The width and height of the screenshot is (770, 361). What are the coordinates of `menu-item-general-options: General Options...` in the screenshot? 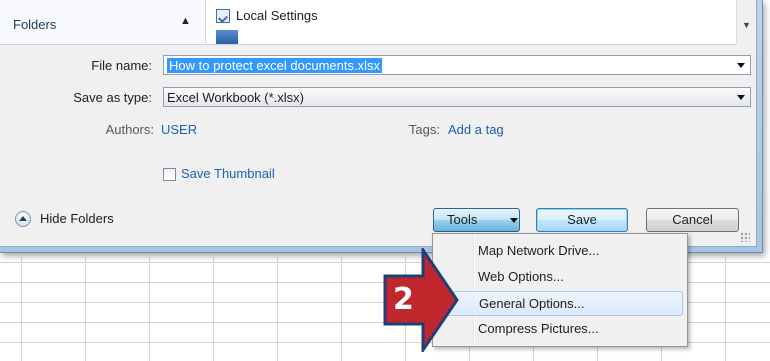 It's located at (564, 303).